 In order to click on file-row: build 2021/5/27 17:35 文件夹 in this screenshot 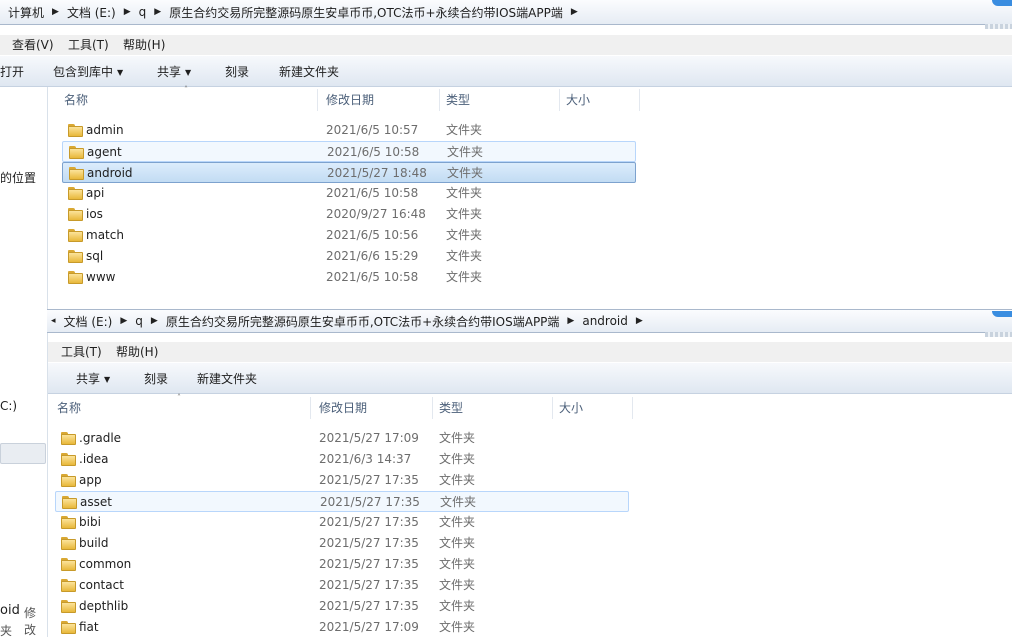, I will do `click(342, 543)`.